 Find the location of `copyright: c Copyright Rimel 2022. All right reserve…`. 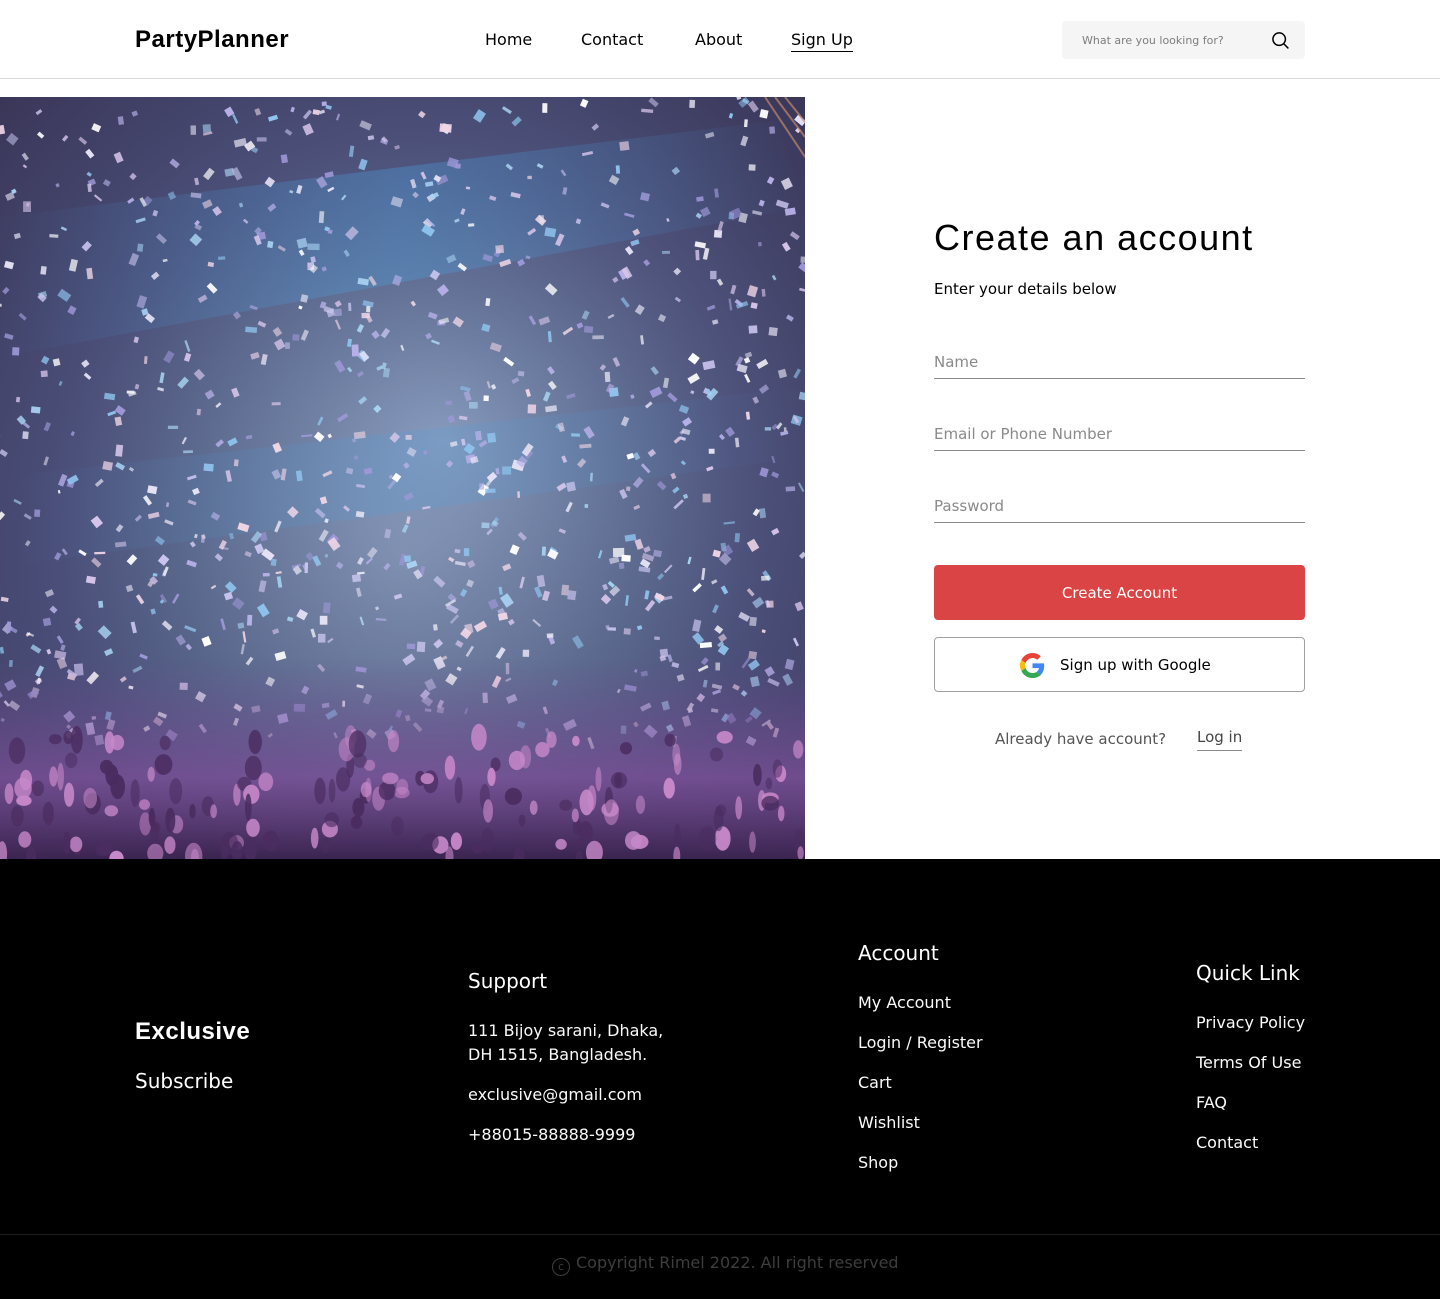

copyright: c Copyright Rimel 2022. All right reserve… is located at coordinates (725, 1264).